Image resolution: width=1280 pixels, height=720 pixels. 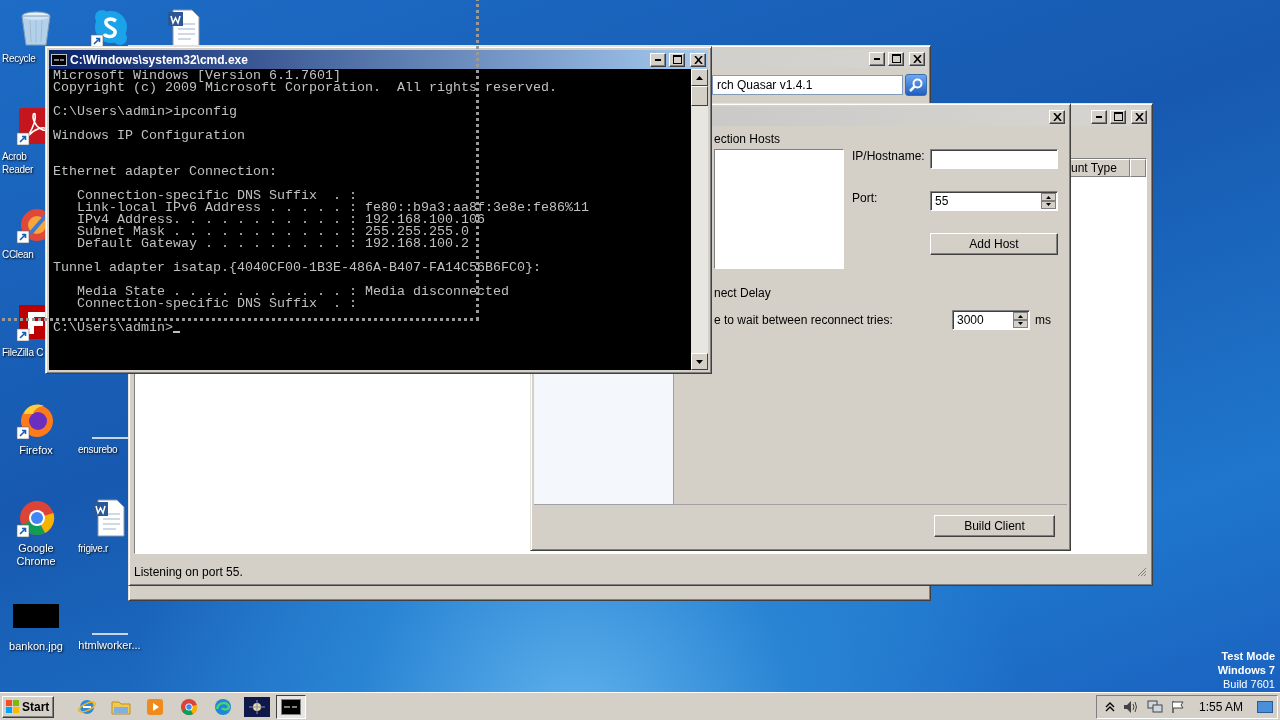 I want to click on media-player-icon, so click(x=155, y=706).